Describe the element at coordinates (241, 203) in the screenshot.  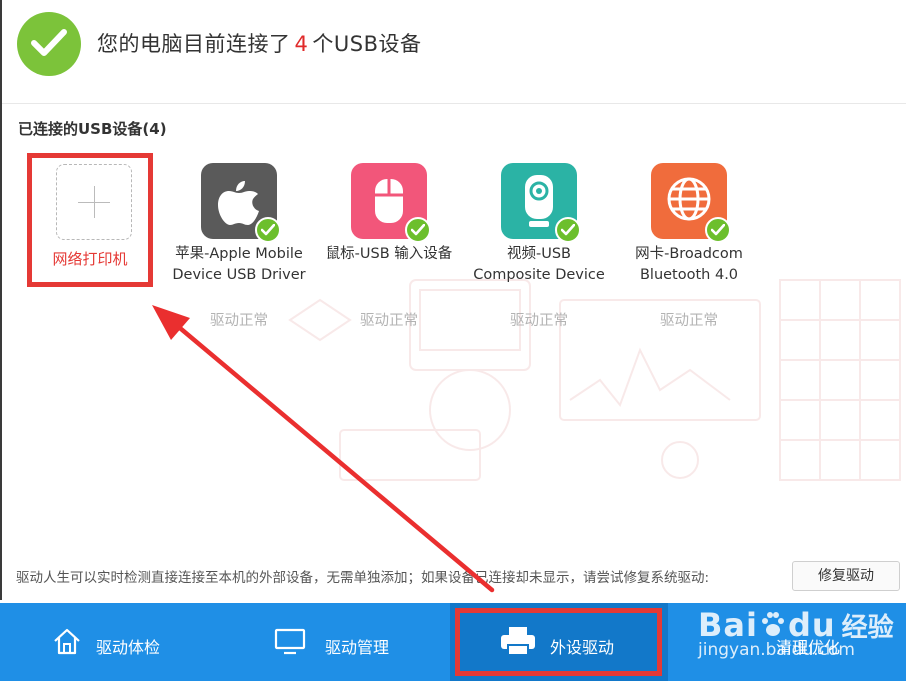
I see `apple-icon` at that location.